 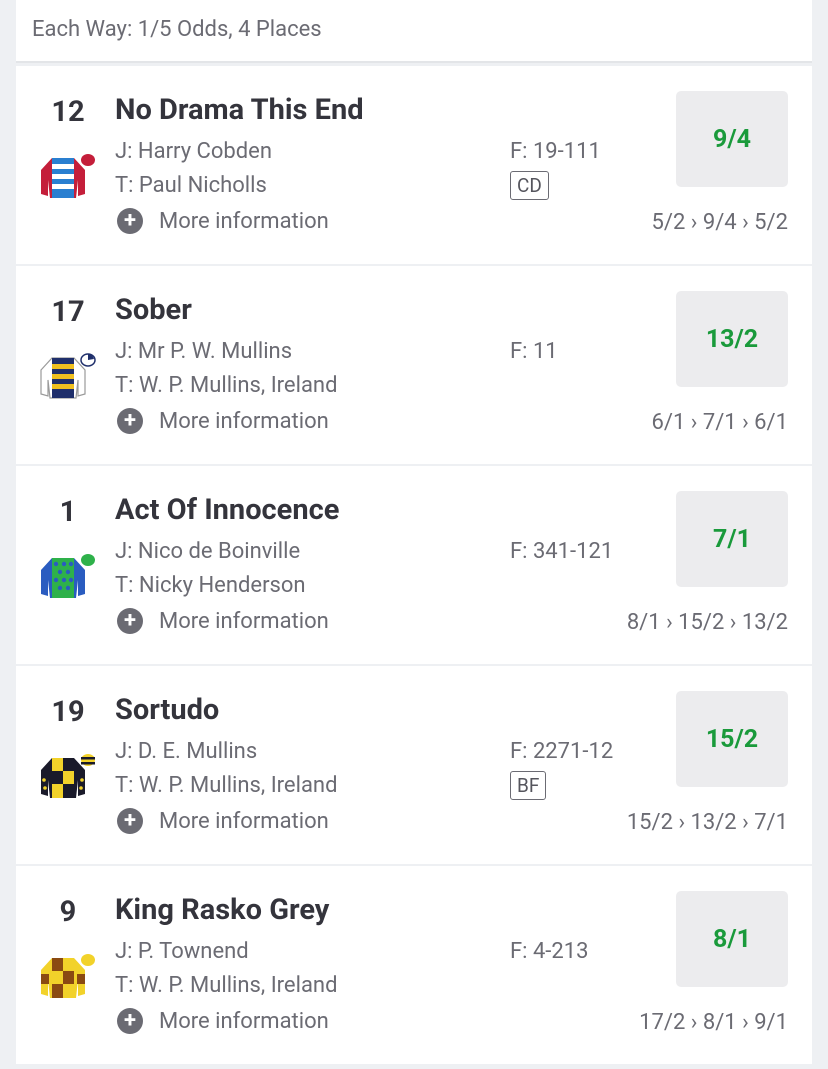 What do you see at coordinates (562, 551) in the screenshot?
I see `form-figures: F: 341-121` at bounding box center [562, 551].